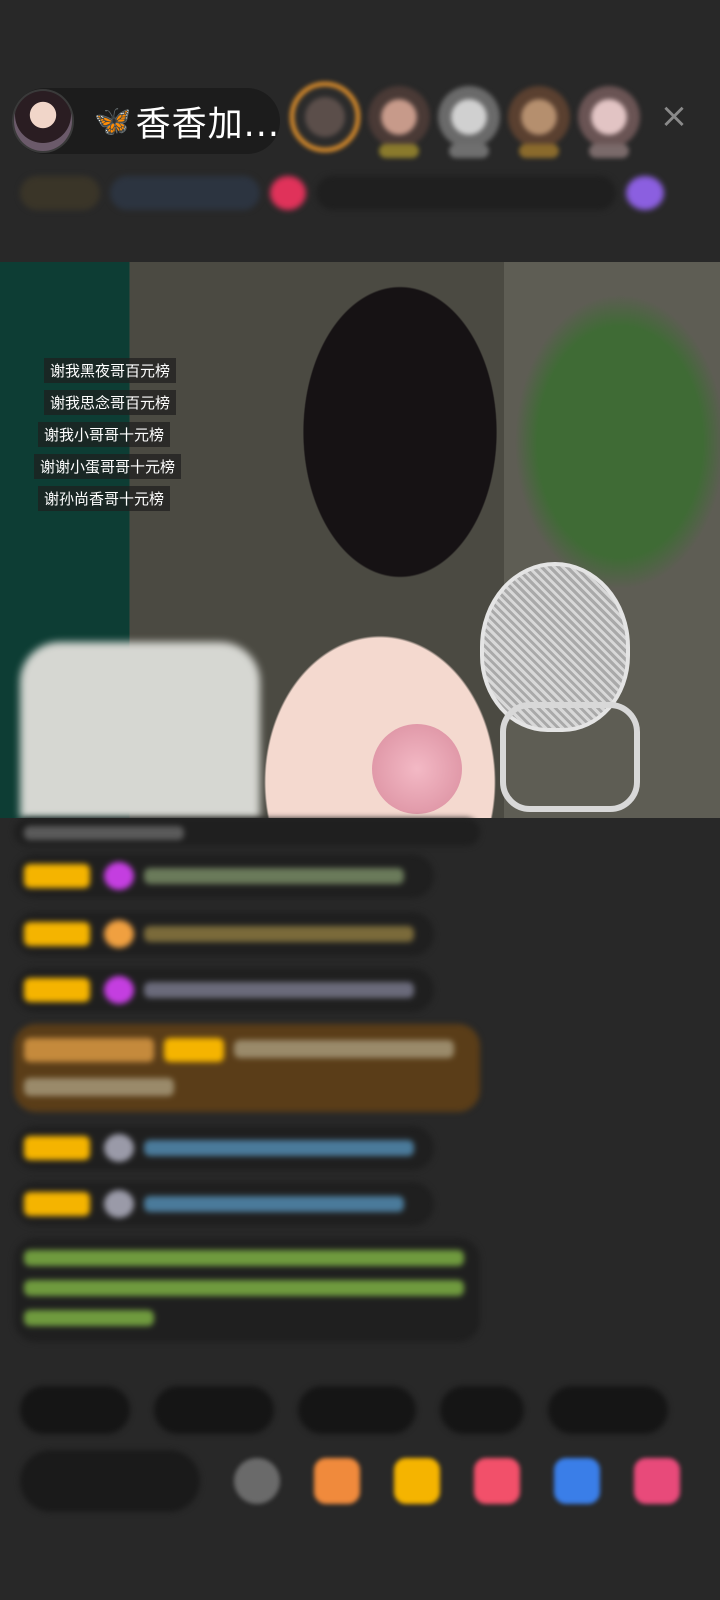 The height and width of the screenshot is (1600, 720). What do you see at coordinates (674, 116) in the screenshot?
I see `close-icon: ×` at bounding box center [674, 116].